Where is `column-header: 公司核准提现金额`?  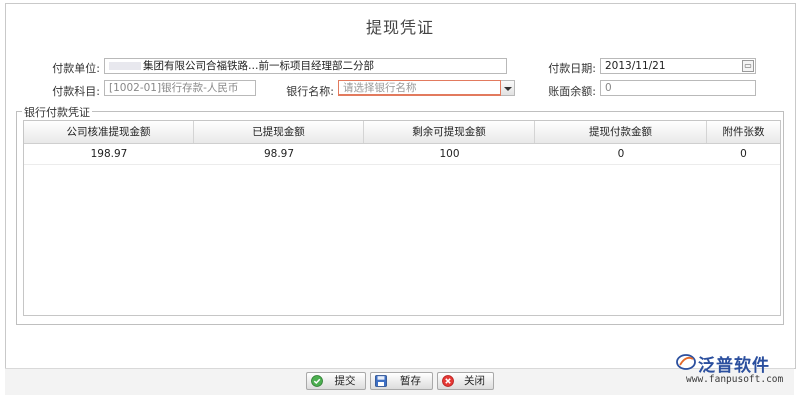 column-header: 公司核准提现金额 is located at coordinates (109, 132).